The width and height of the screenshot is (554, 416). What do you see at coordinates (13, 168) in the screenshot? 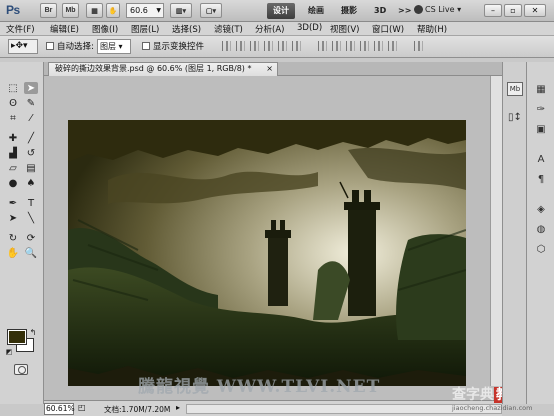
I see `eraser-tool: ▱` at bounding box center [13, 168].